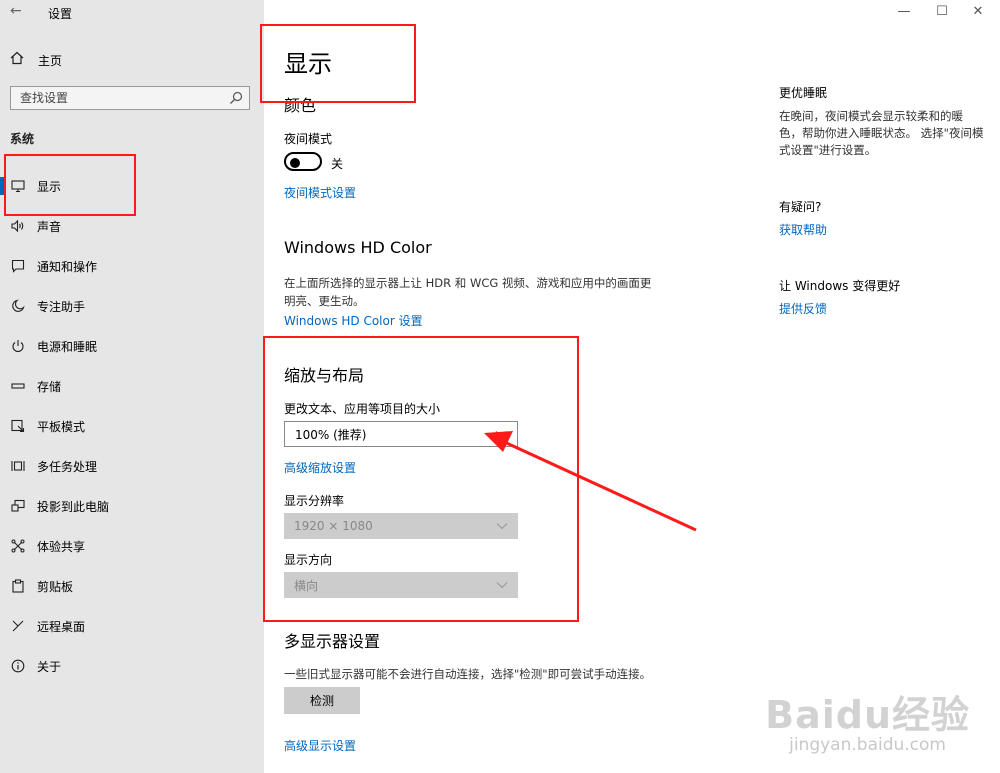 The height and width of the screenshot is (773, 1000). What do you see at coordinates (867, 745) in the screenshot?
I see `watermark-url: jingyan.baidu.com` at bounding box center [867, 745].